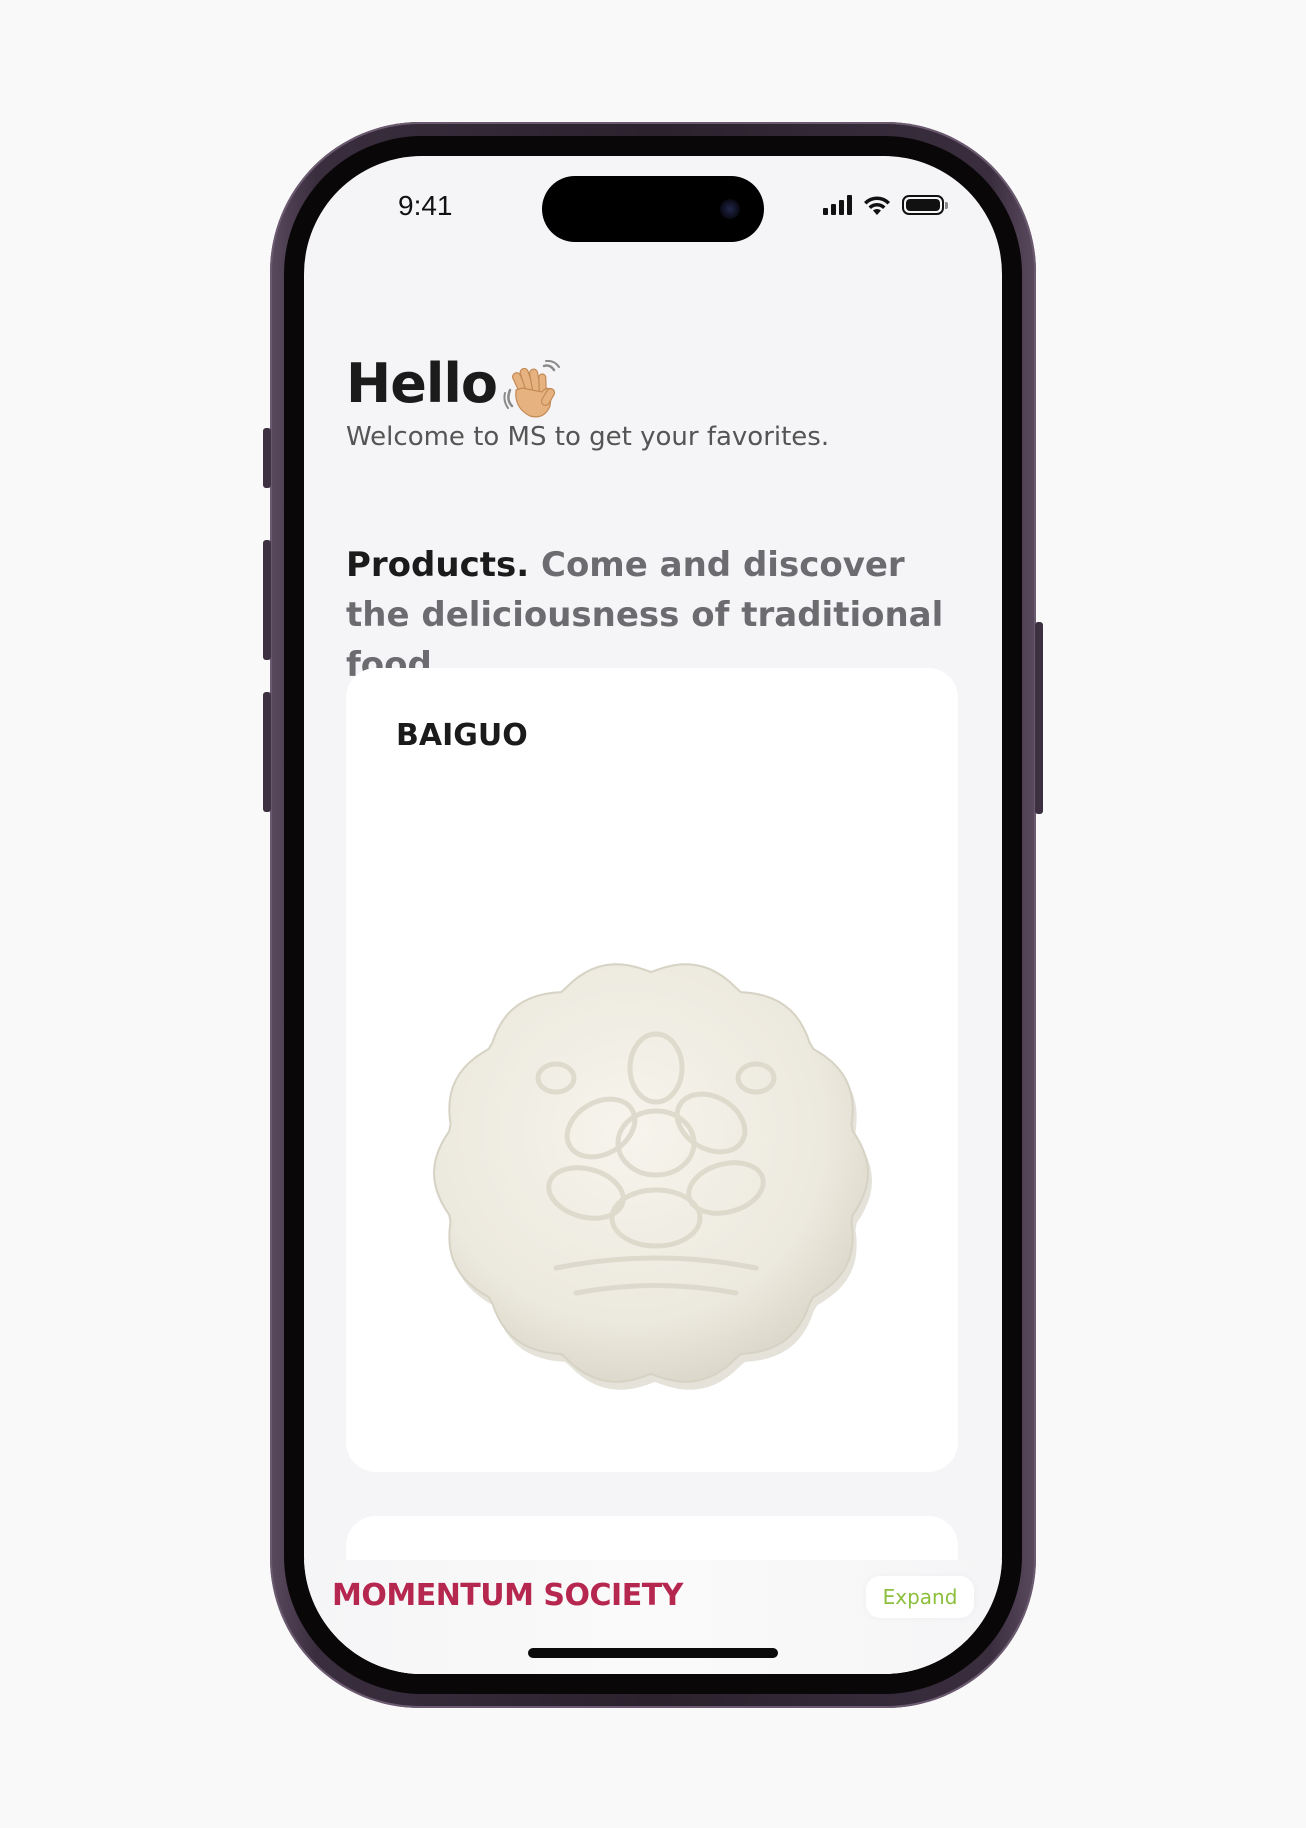  What do you see at coordinates (267, 752) in the screenshot?
I see `volume-down-button` at bounding box center [267, 752].